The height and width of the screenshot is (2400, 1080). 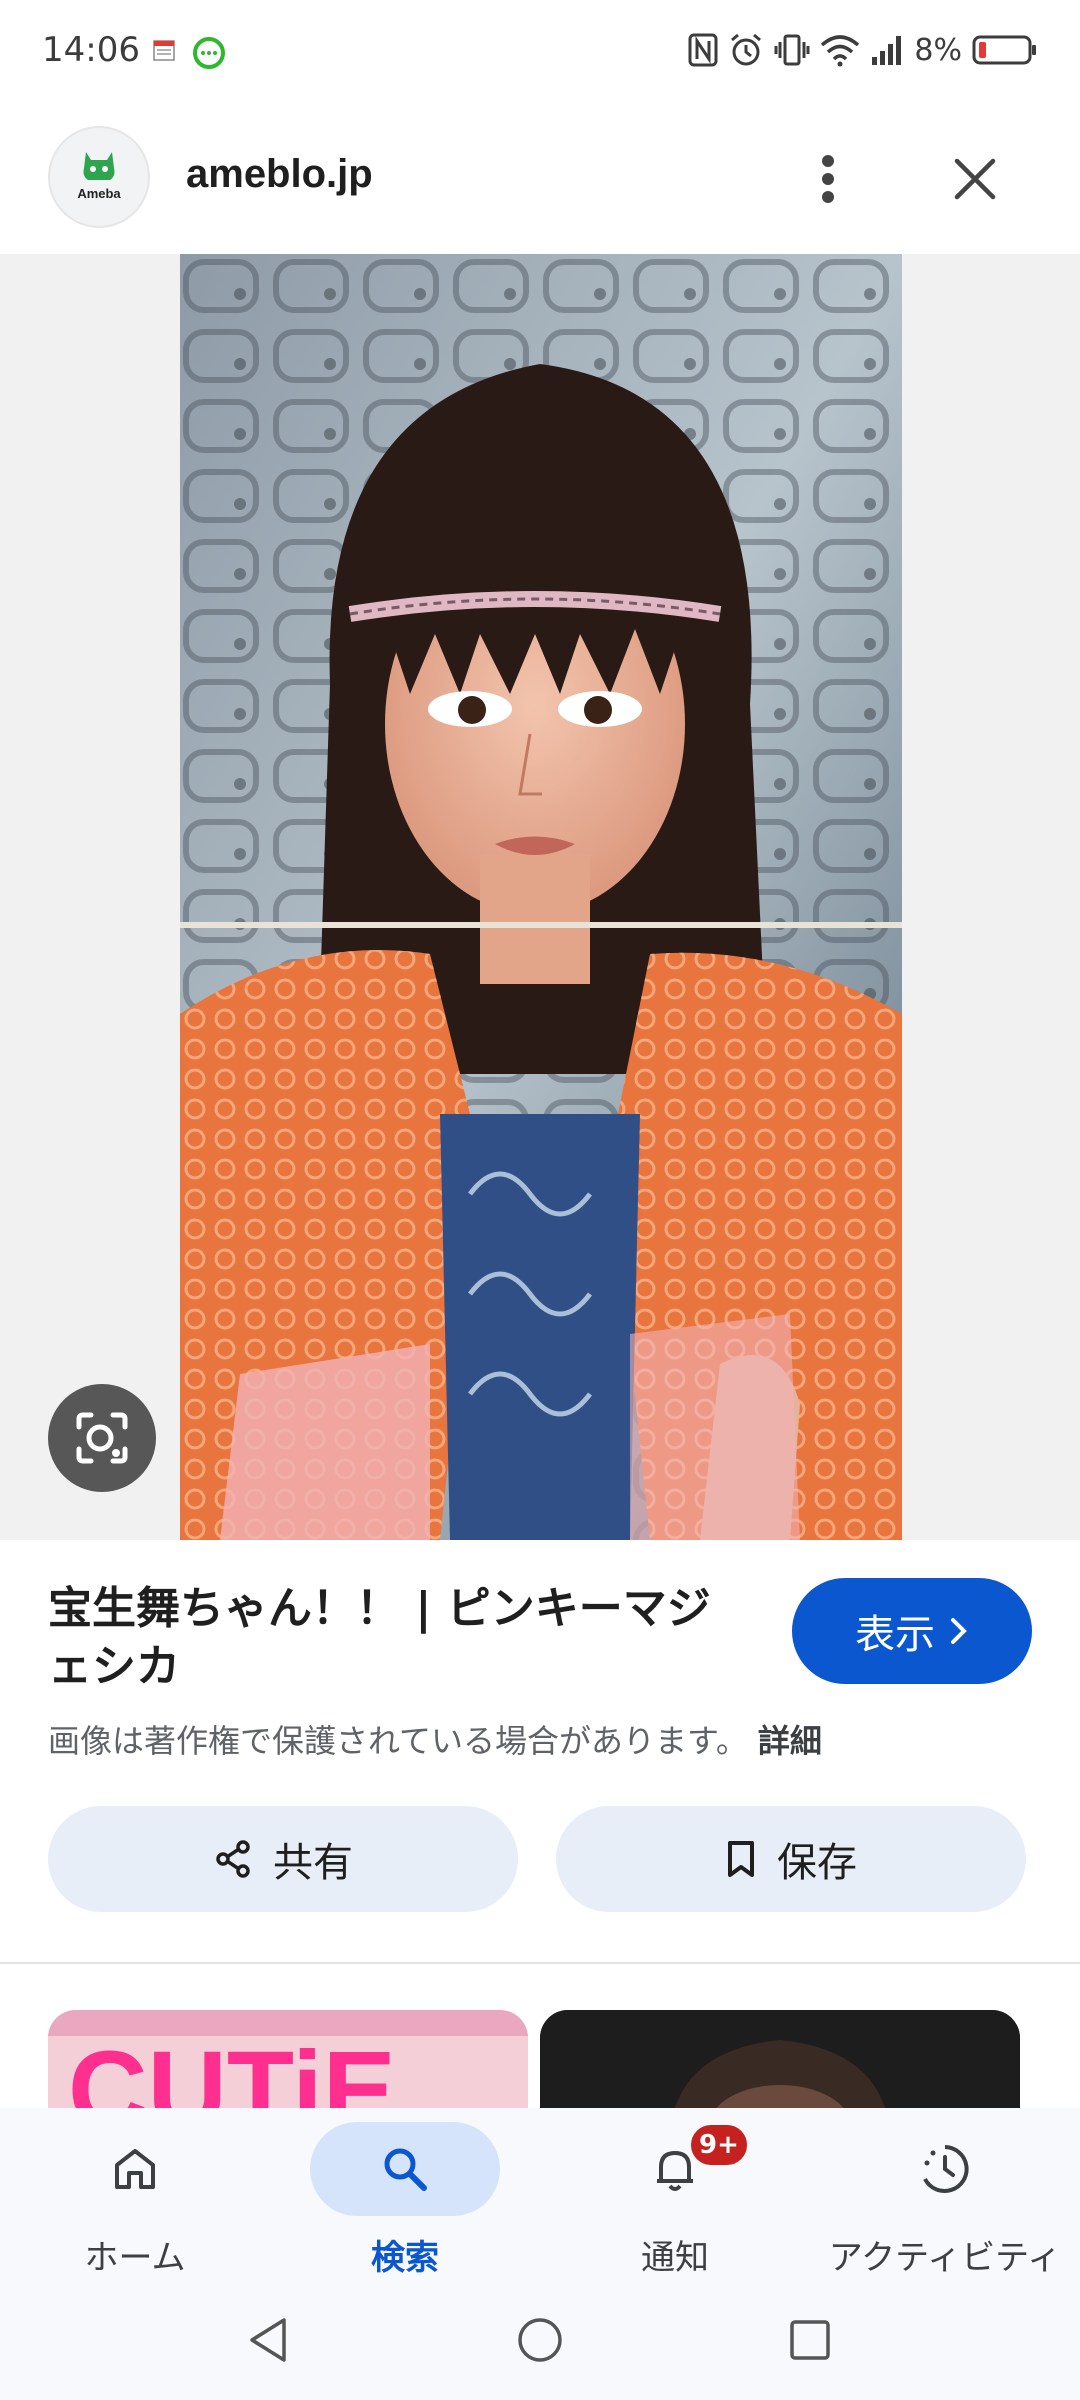 What do you see at coordinates (675, 2258) in the screenshot?
I see `nav-notifications-label: 通知` at bounding box center [675, 2258].